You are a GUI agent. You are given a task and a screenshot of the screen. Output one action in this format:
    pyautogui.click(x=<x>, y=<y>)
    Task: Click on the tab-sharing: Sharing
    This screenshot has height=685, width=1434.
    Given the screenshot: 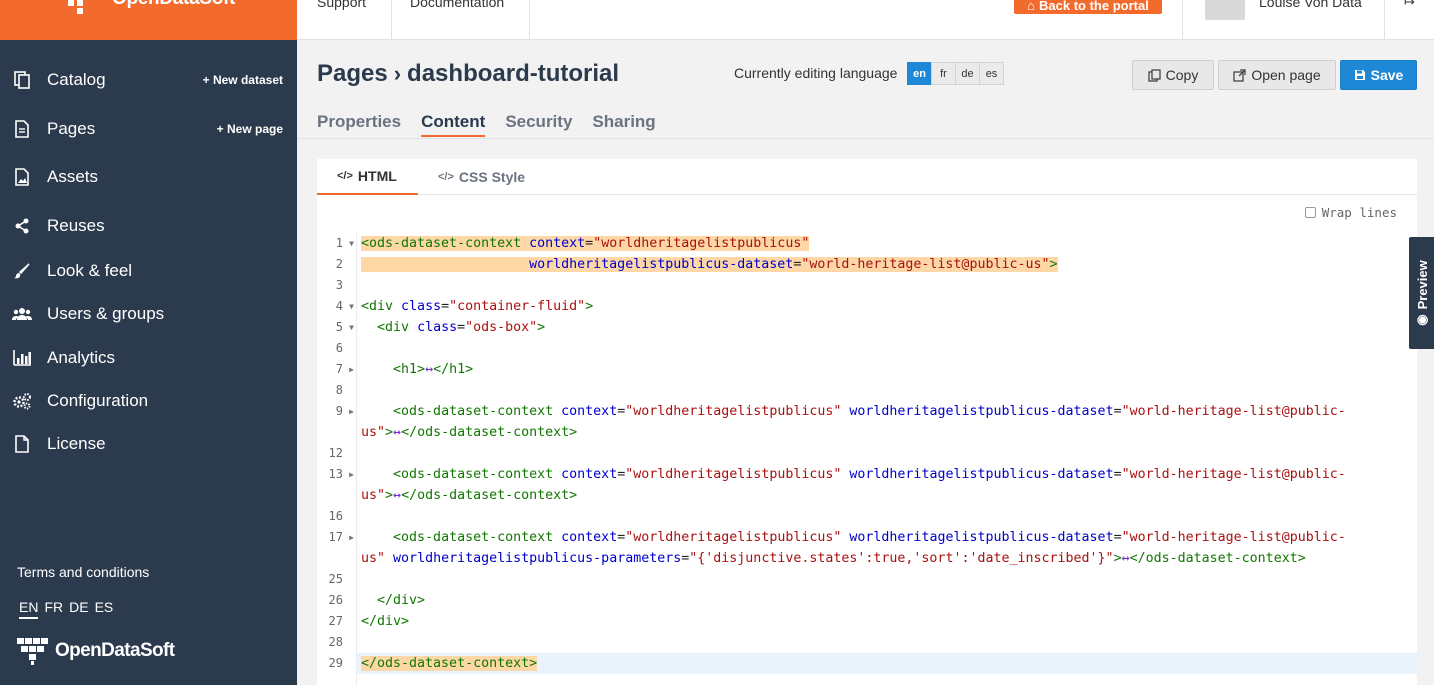 What is the action you would take?
    pyautogui.click(x=623, y=124)
    